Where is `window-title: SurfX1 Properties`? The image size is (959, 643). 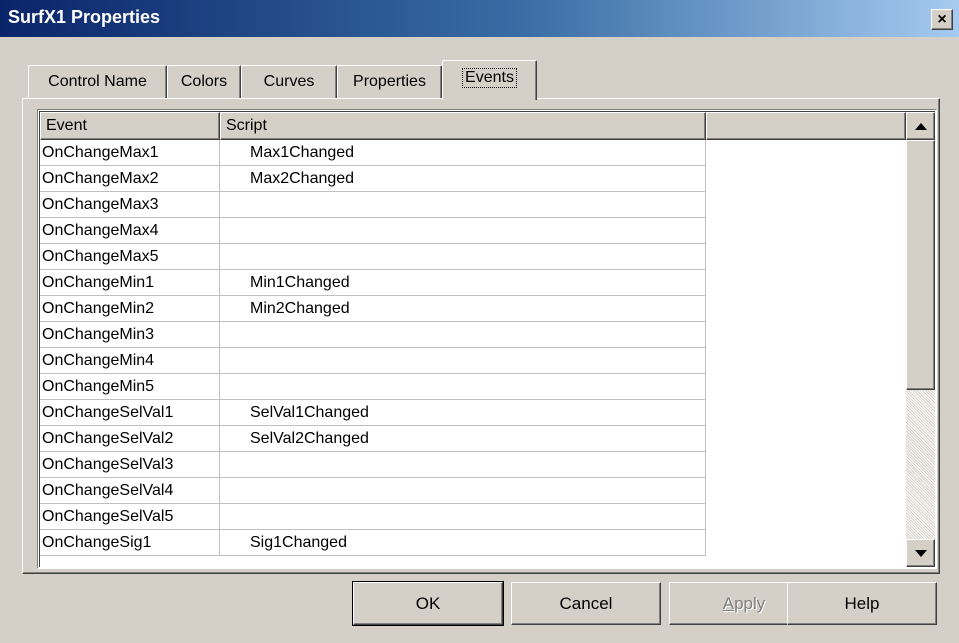 window-title: SurfX1 Properties is located at coordinates (84, 17).